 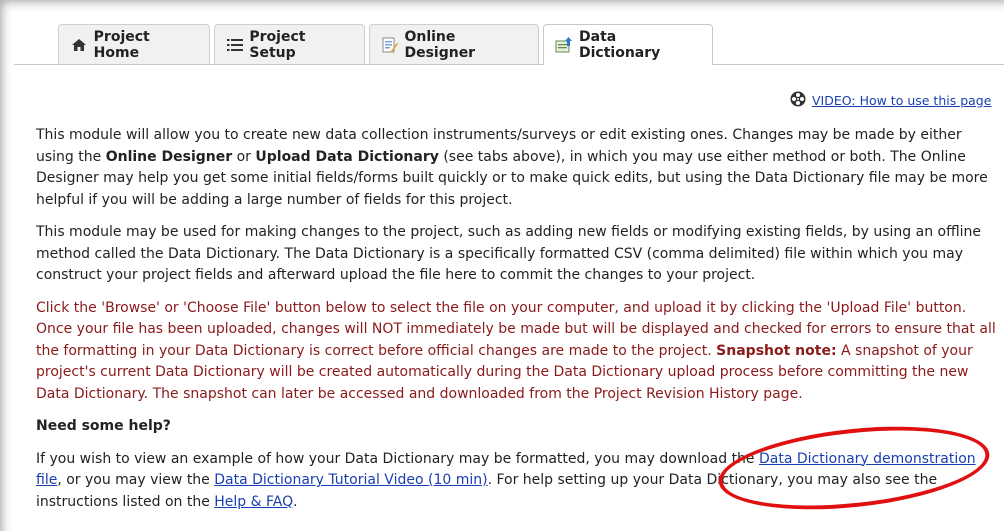 I want to click on video-link: VIDEO: How to use this page, so click(x=890, y=100).